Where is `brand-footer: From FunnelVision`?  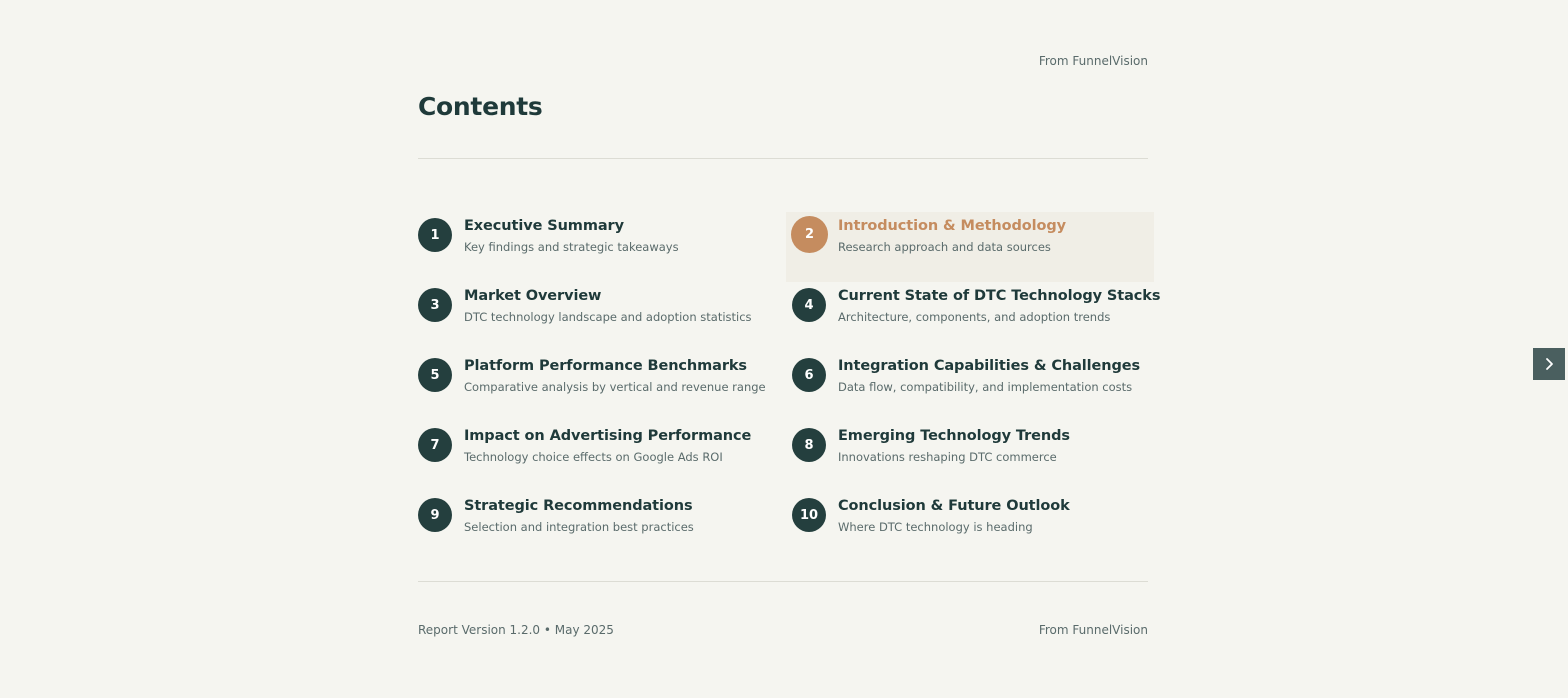
brand-footer: From FunnelVision is located at coordinates (1093, 630).